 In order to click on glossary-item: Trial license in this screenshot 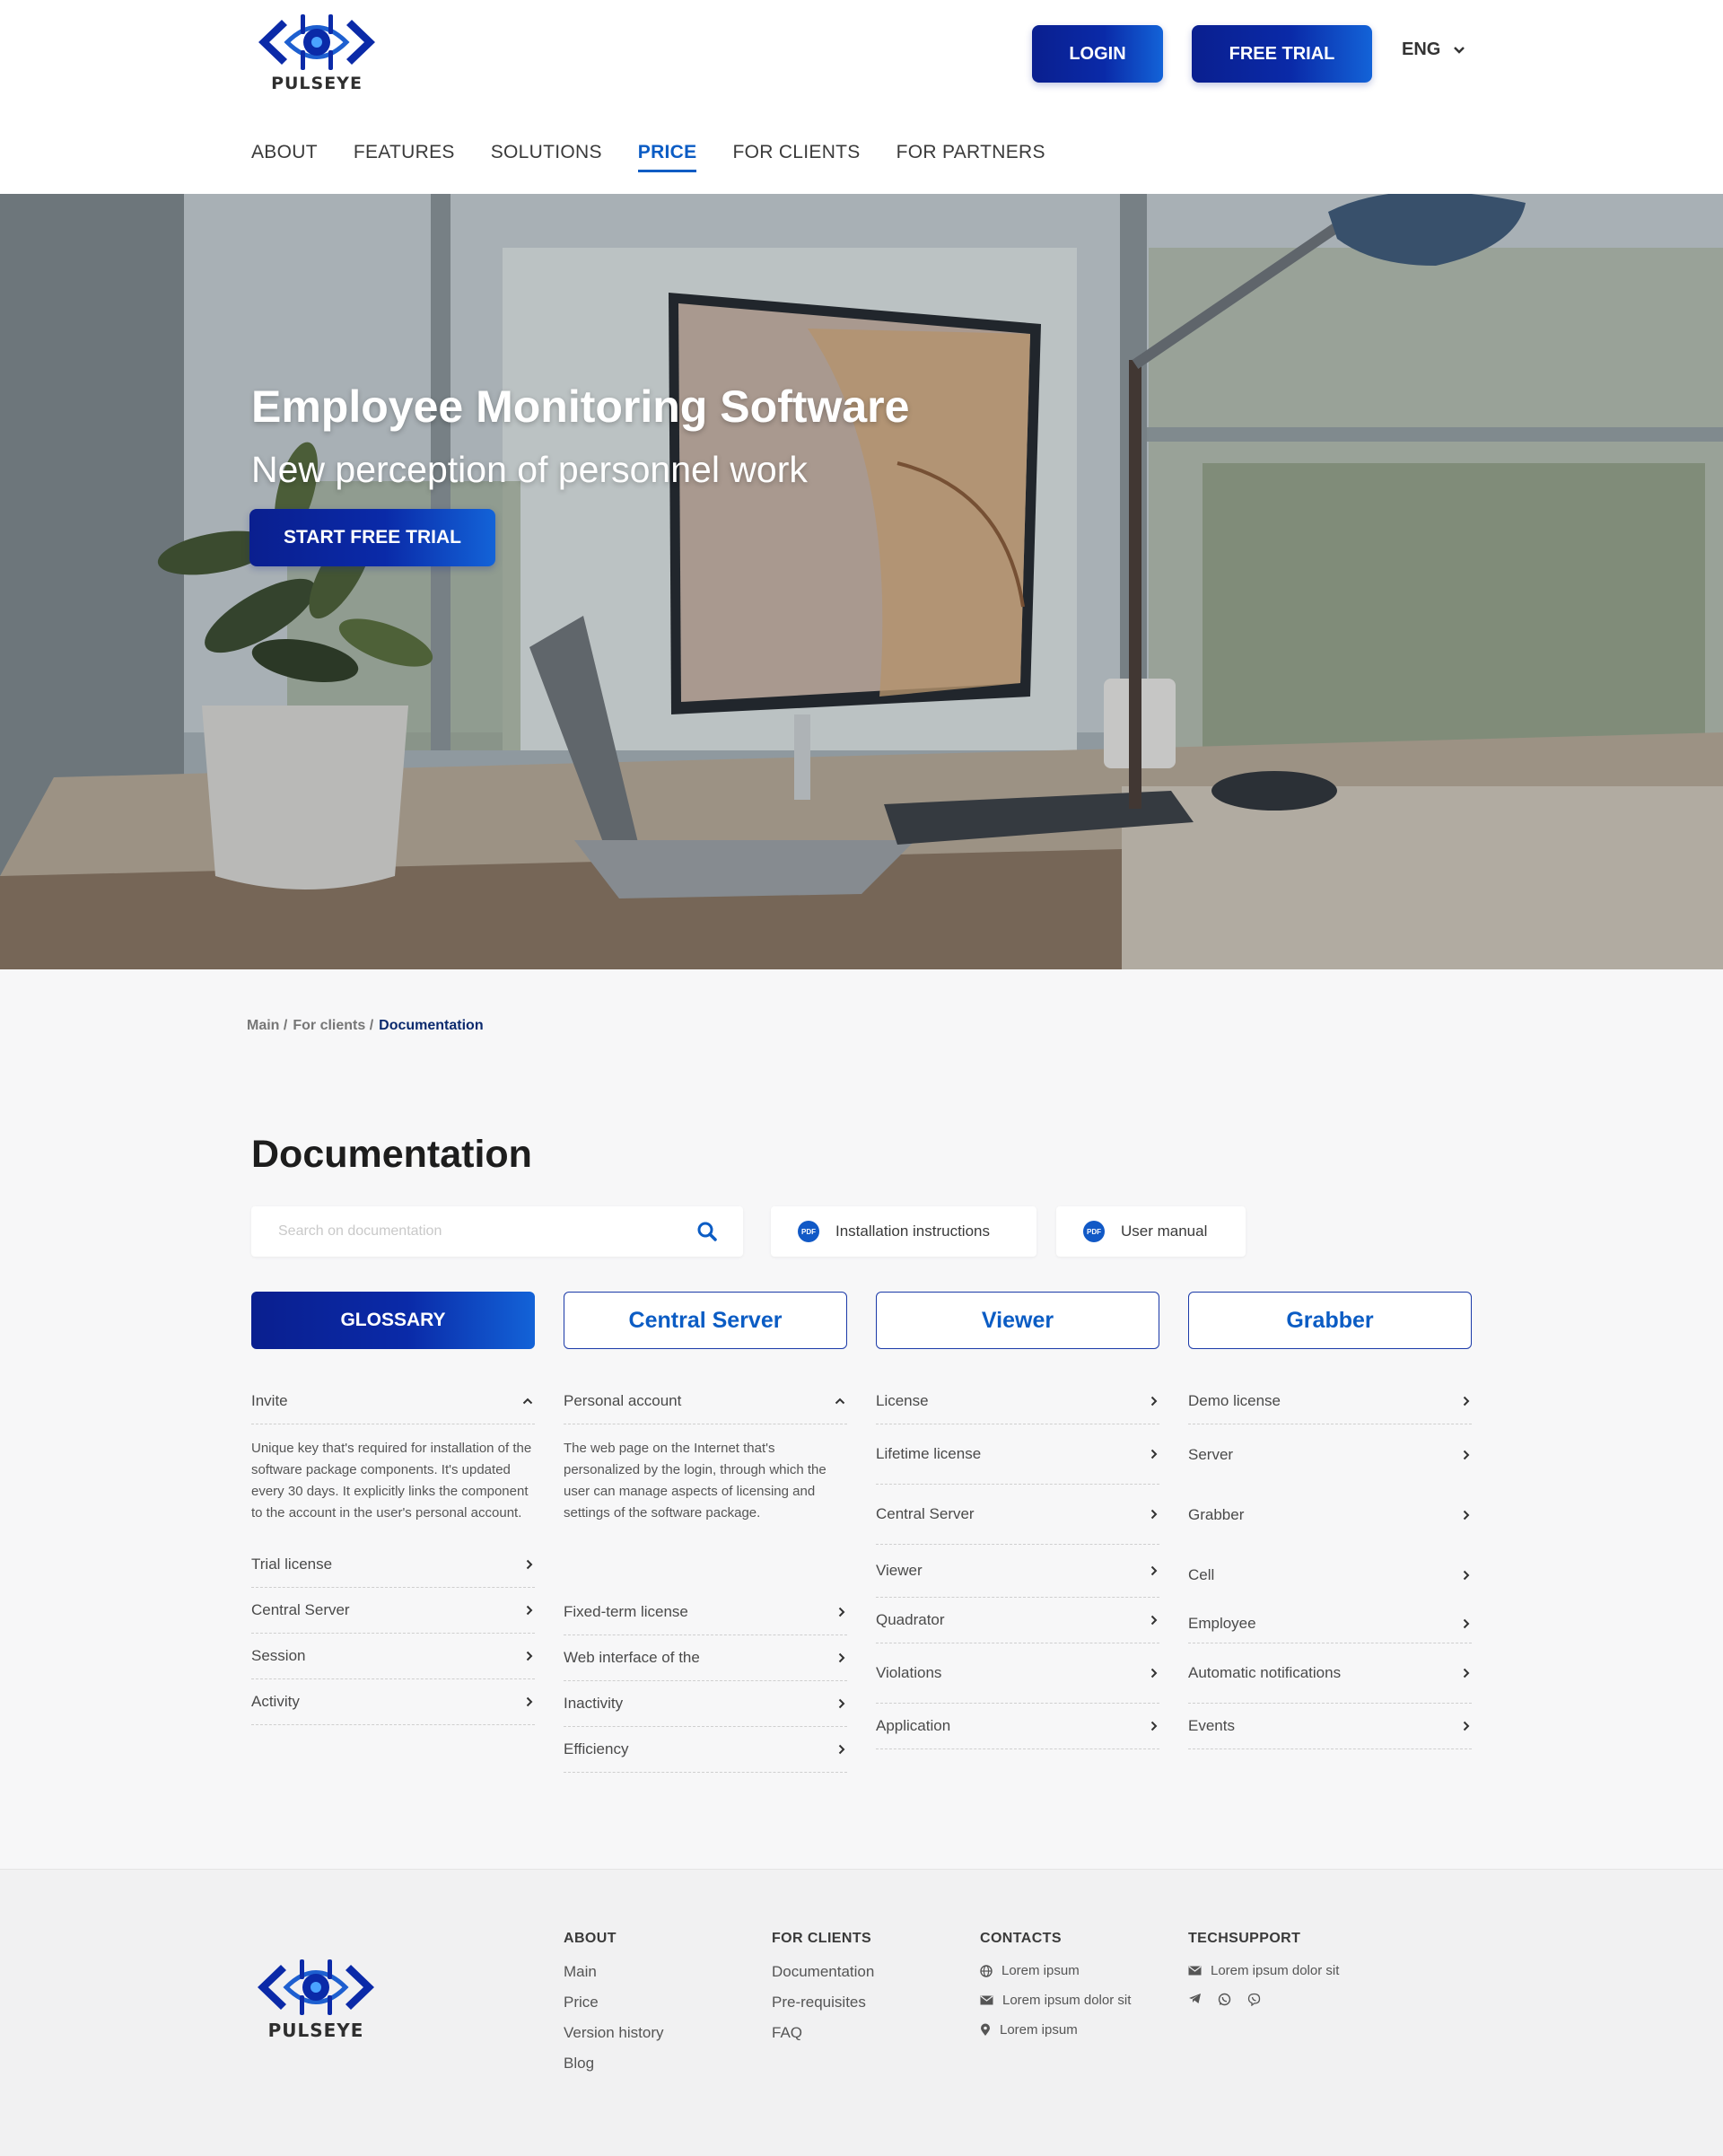, I will do `click(393, 1565)`.